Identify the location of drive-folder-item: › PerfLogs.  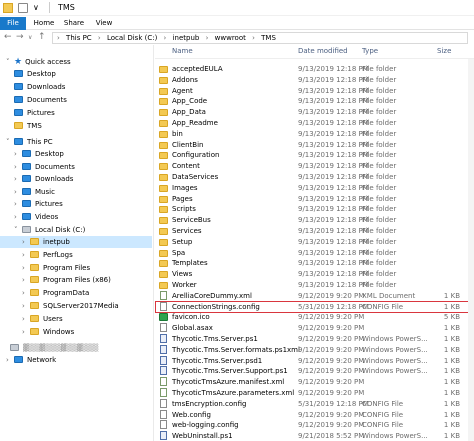
(76, 255).